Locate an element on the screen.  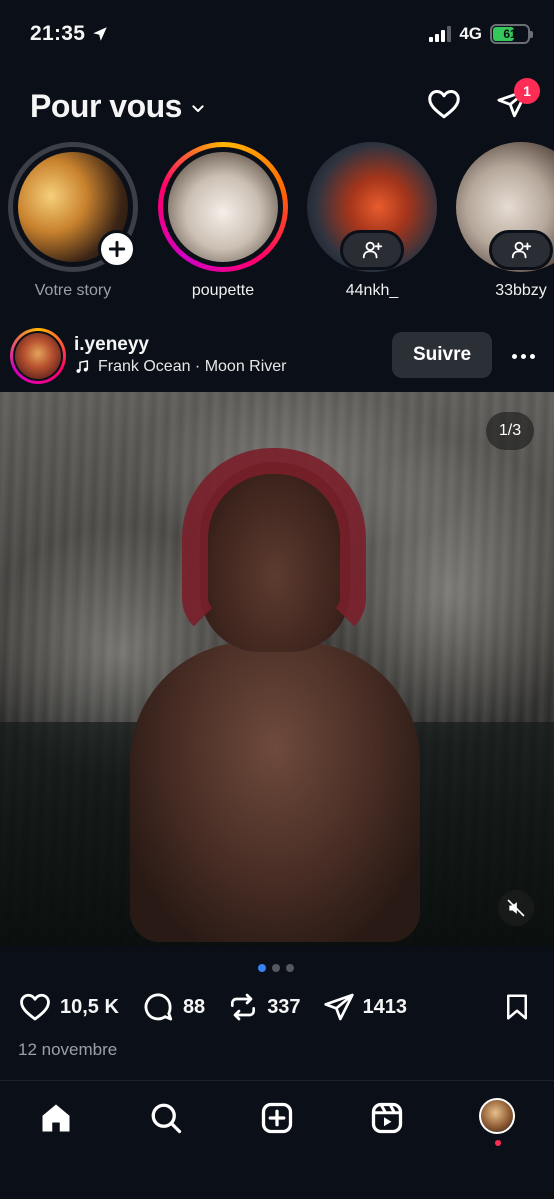
add-story-button is located at coordinates (117, 249).